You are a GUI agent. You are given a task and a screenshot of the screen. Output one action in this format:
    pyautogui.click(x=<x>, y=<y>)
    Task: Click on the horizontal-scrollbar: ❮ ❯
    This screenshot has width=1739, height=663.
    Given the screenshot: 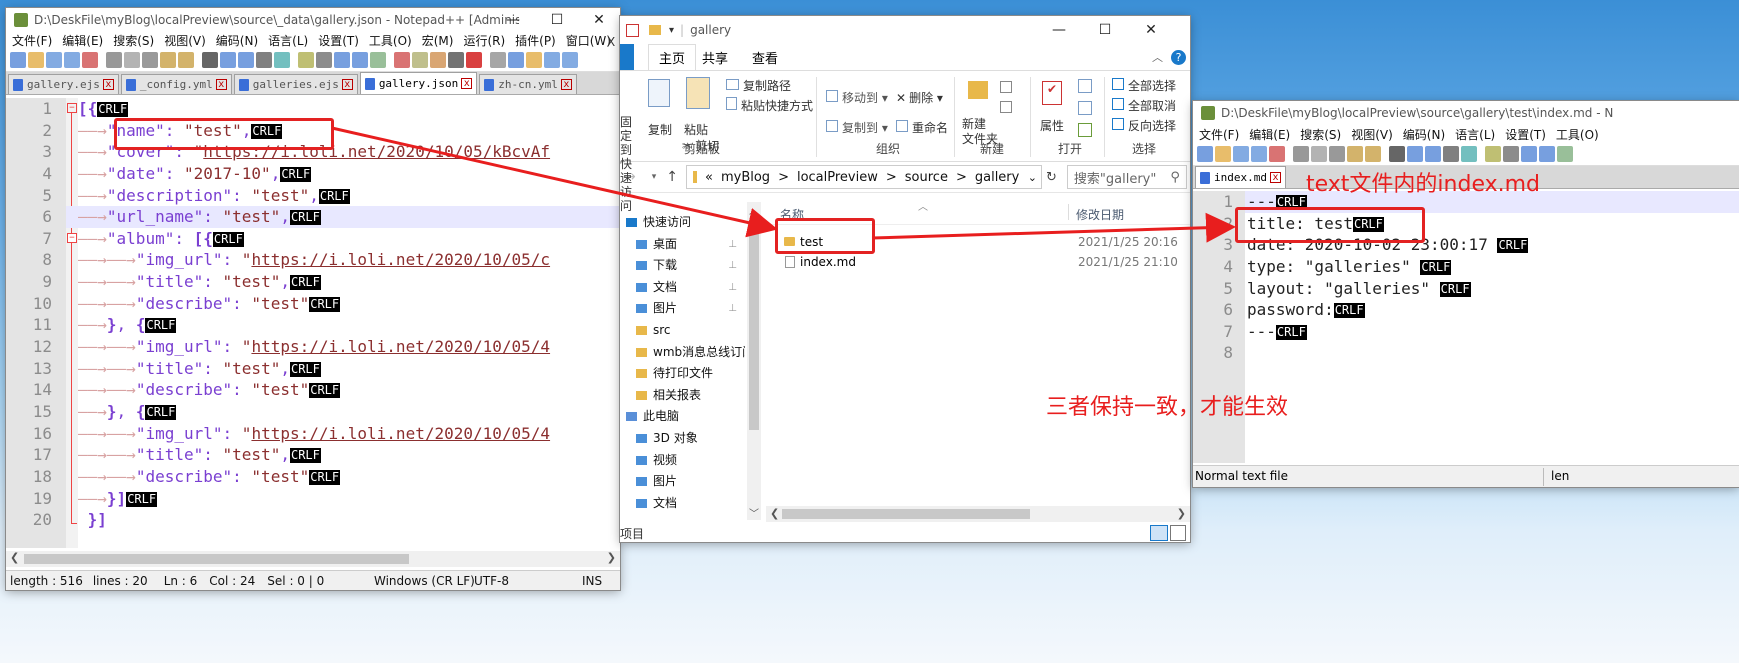 What is the action you would take?
    pyautogui.click(x=313, y=559)
    